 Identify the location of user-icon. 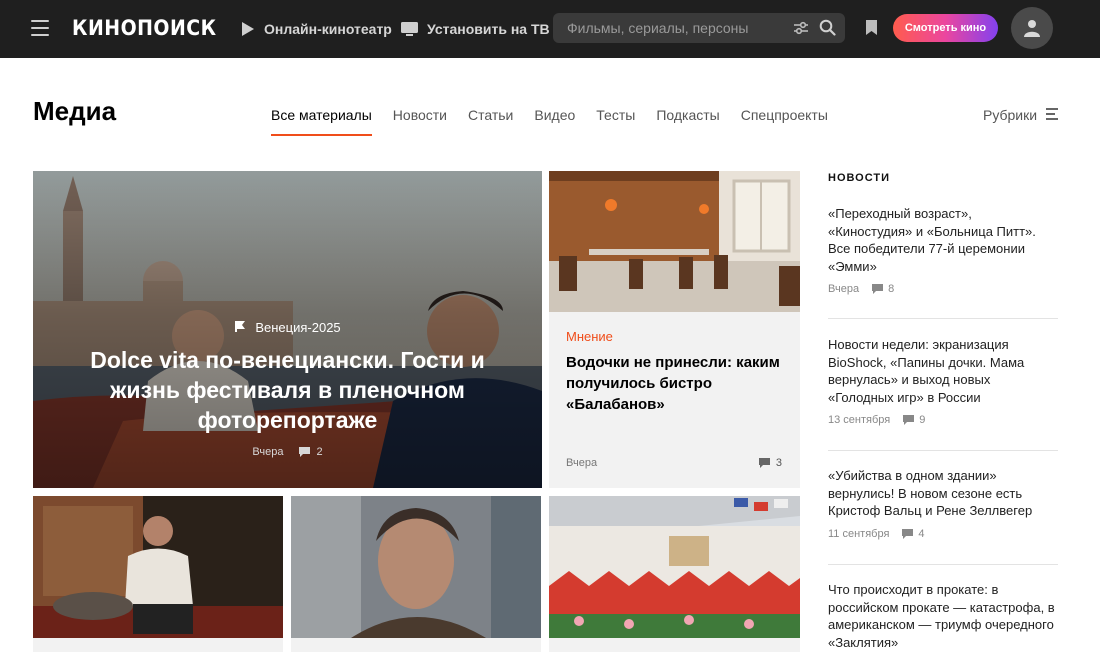
(1032, 28).